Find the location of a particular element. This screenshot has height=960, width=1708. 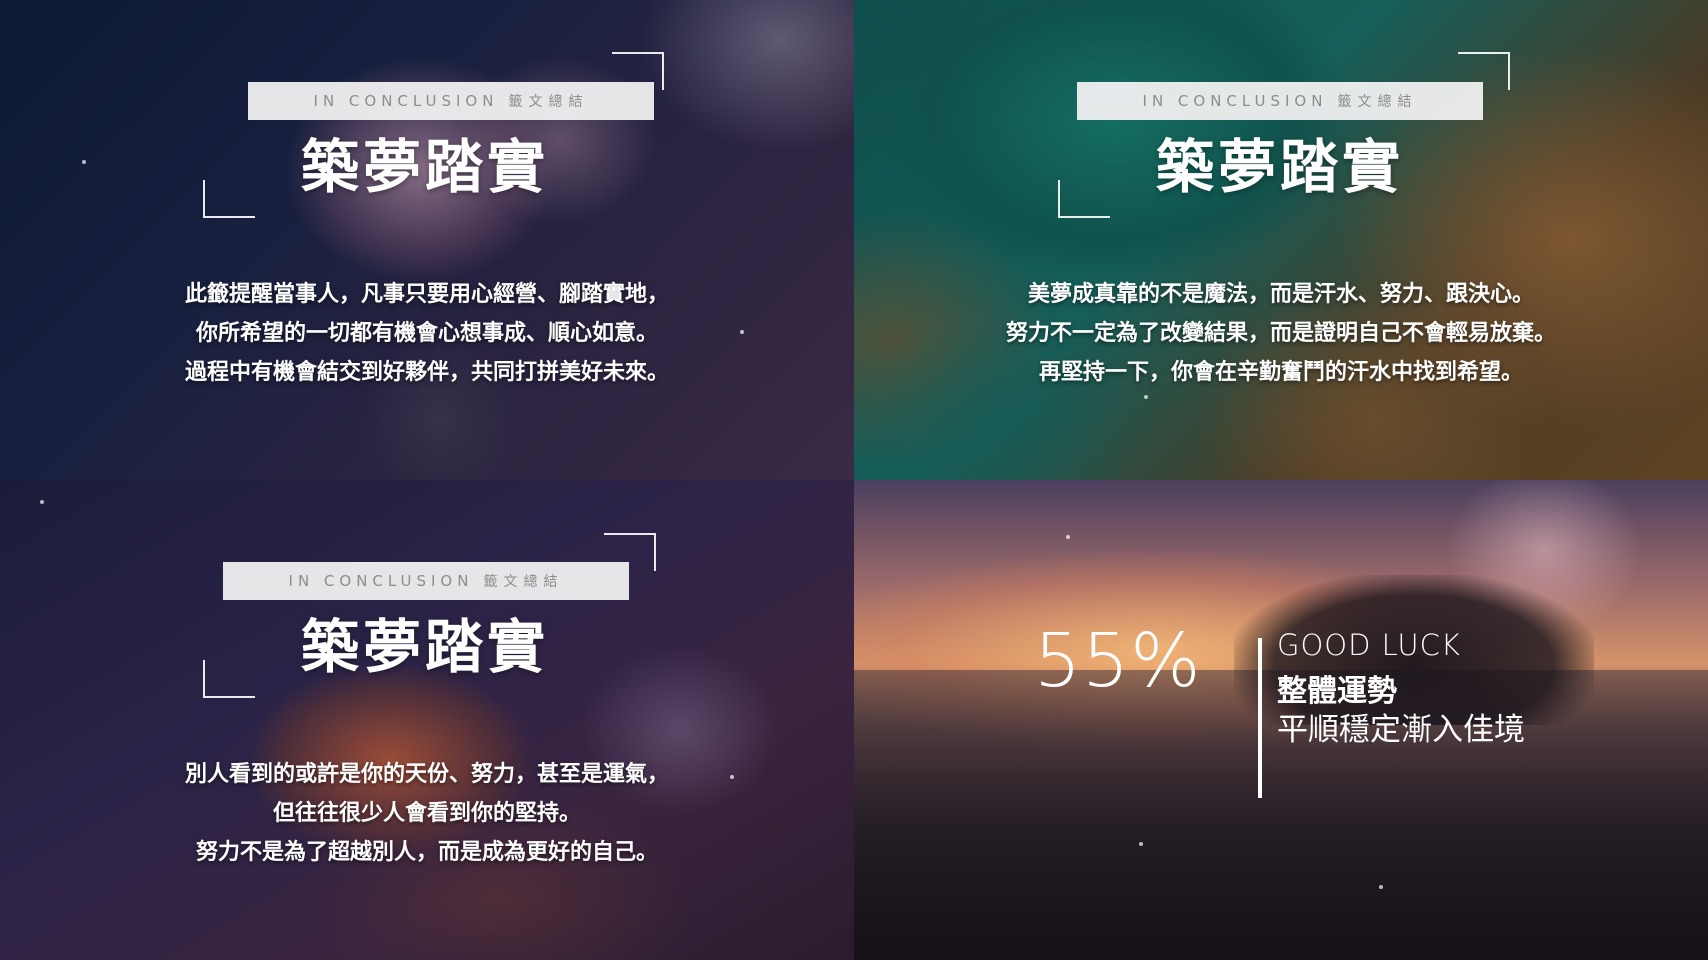

body-line: 美夢成真靠的不是魔法，而是汗水、努力、跟決心。 is located at coordinates (1280, 294).